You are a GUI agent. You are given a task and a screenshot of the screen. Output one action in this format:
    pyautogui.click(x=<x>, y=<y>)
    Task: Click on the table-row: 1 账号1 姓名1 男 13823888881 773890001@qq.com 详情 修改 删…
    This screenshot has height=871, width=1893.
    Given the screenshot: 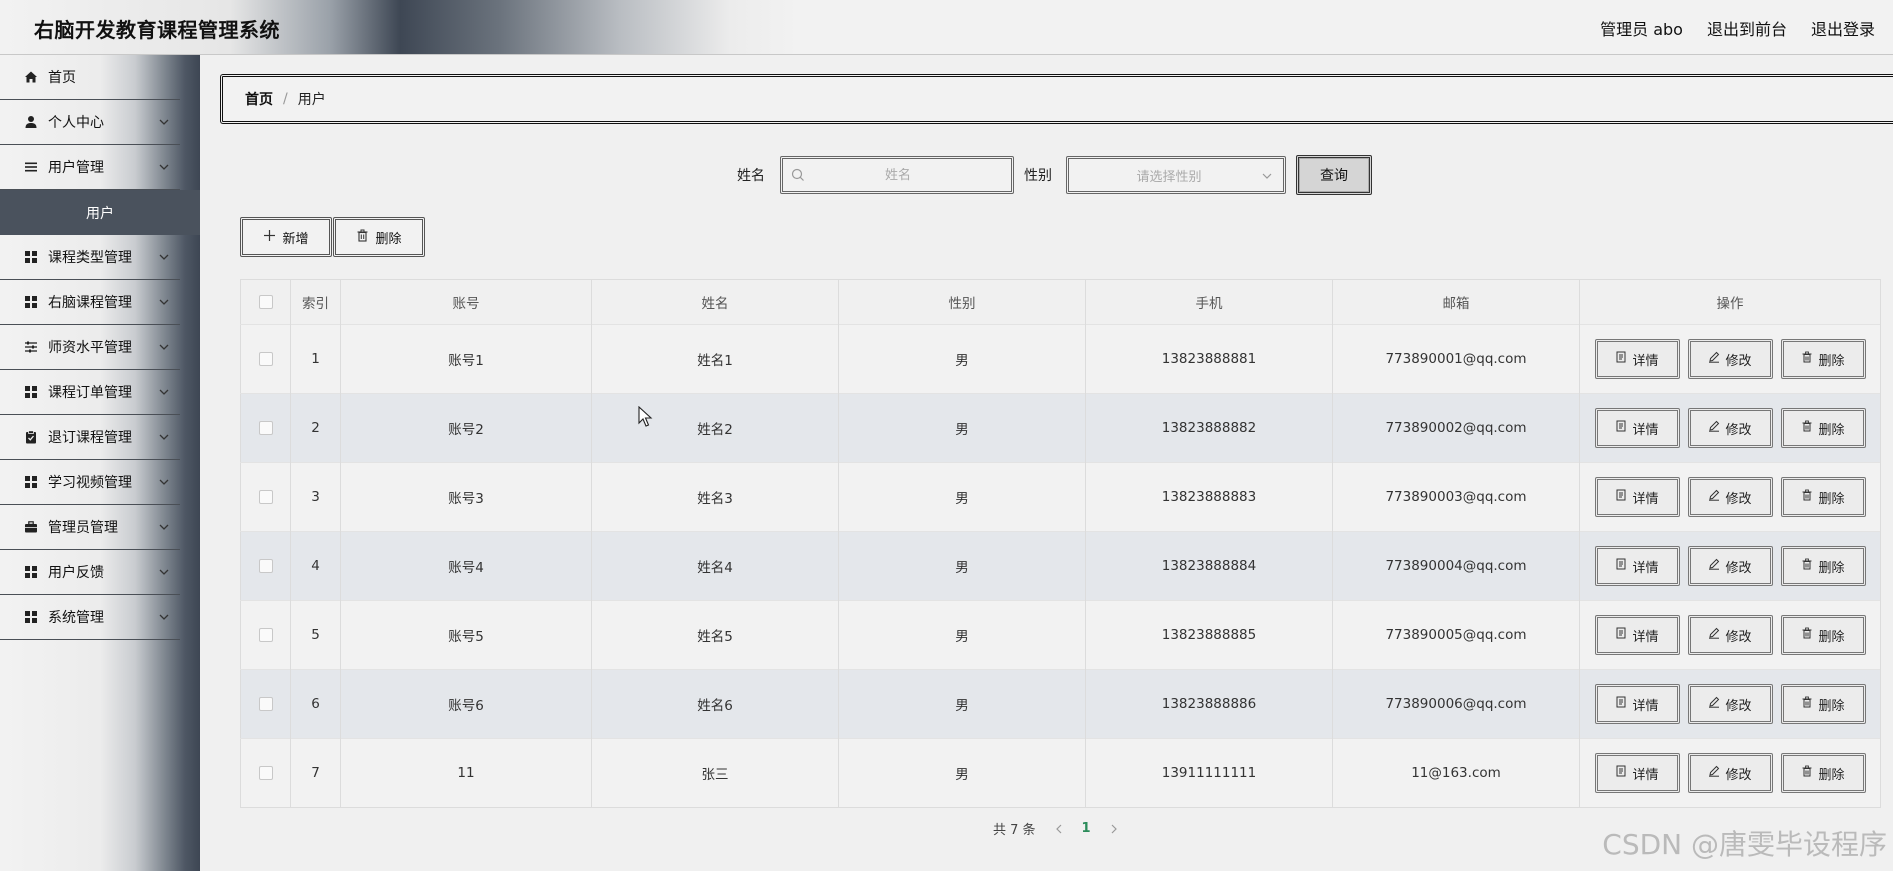 What is the action you would take?
    pyautogui.click(x=1060, y=359)
    